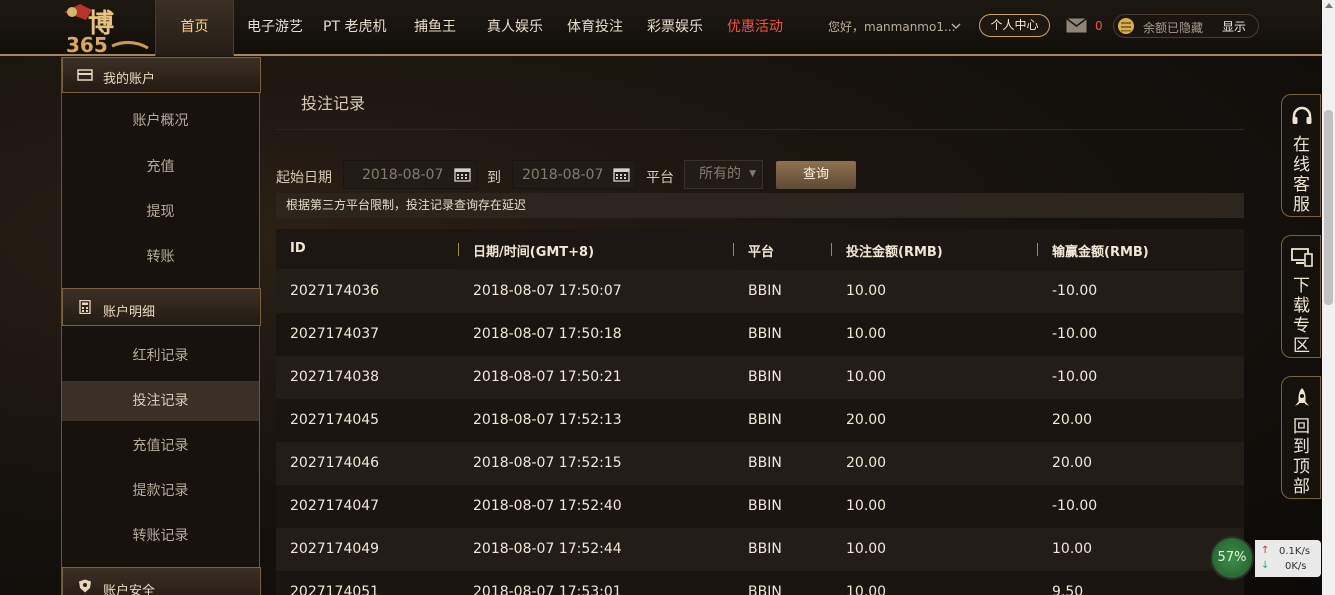  I want to click on column-header-id: ID, so click(298, 248).